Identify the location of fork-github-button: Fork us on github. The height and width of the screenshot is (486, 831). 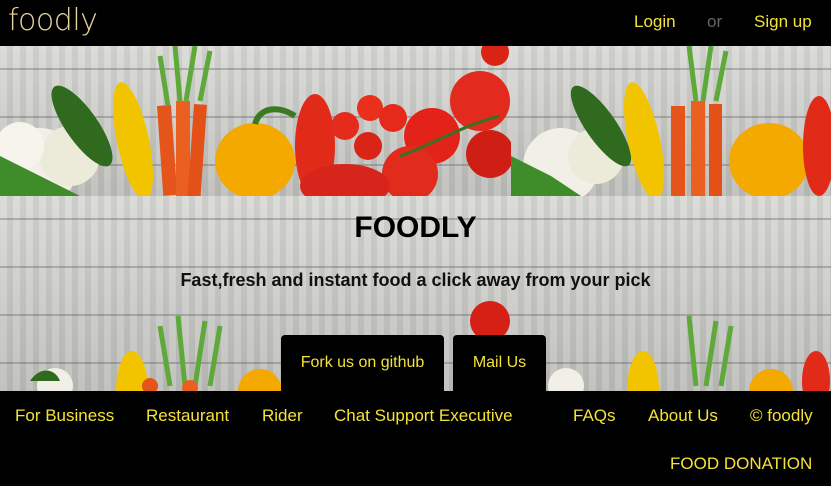
(362, 363).